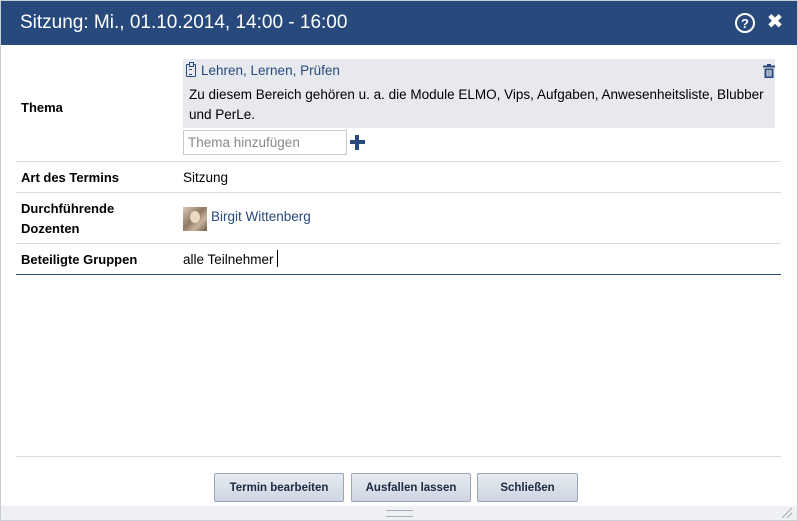 The height and width of the screenshot is (521, 798). Describe the element at coordinates (745, 23) in the screenshot. I see `help-icon: ?` at that location.